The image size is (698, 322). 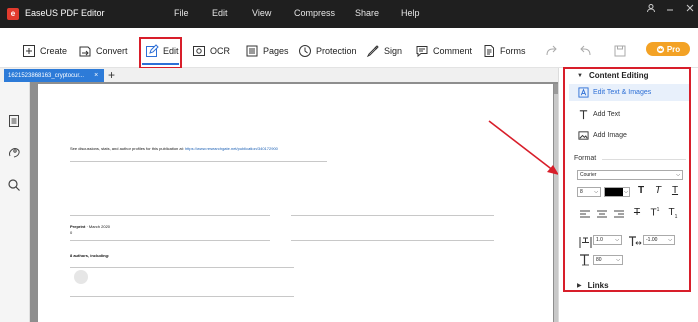 I want to click on add-text-label: Add Text, so click(x=607, y=114).